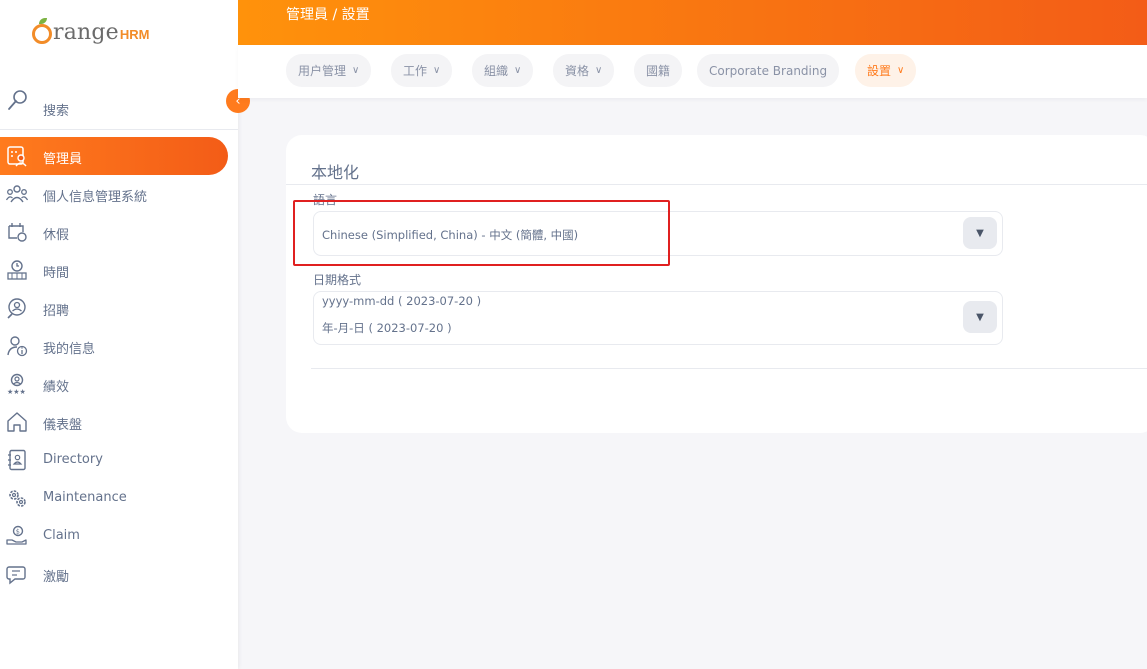  What do you see at coordinates (119, 108) in the screenshot?
I see `sidebar-search: 搜索` at bounding box center [119, 108].